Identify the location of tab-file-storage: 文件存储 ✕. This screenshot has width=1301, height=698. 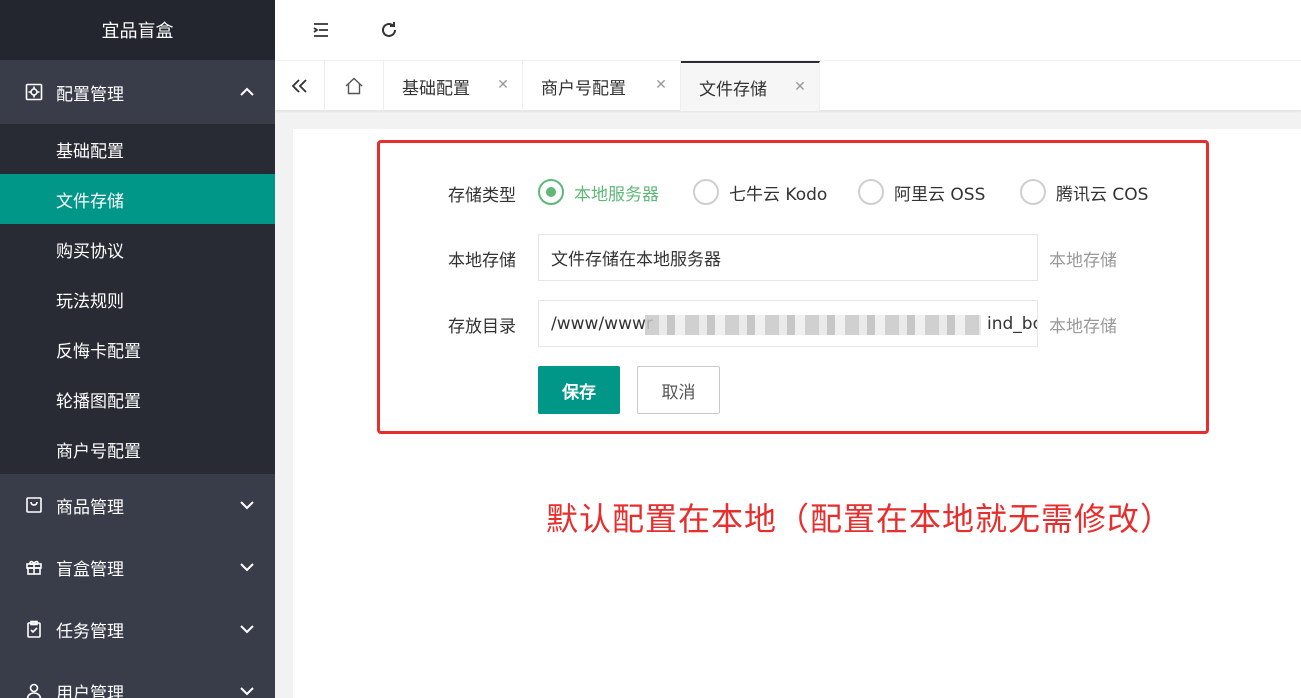
(750, 86).